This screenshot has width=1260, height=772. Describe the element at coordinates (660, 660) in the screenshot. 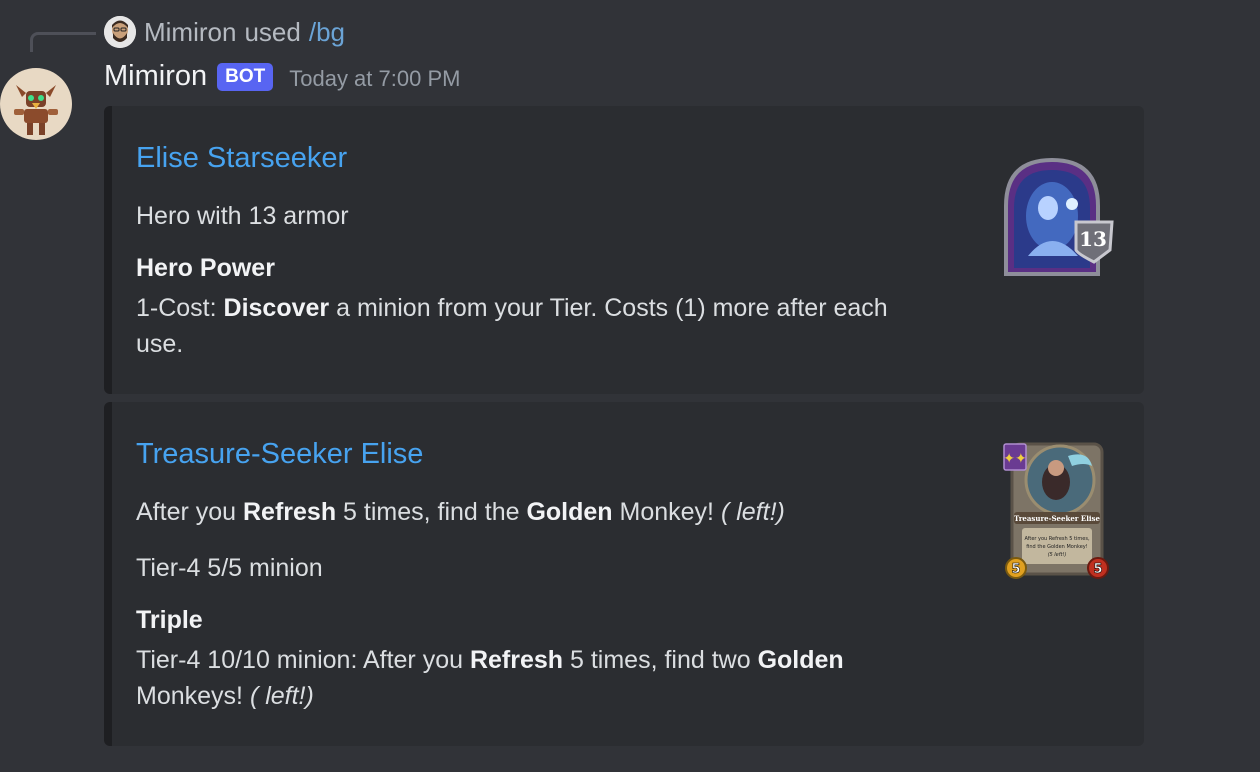

I see `field-text: 5 times, find two` at that location.